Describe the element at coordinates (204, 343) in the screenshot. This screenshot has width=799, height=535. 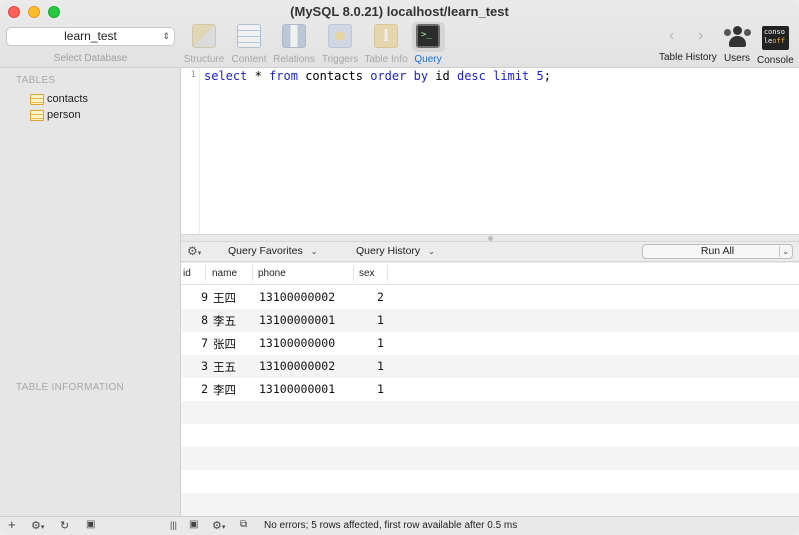
I see `cell-id: 7` at that location.